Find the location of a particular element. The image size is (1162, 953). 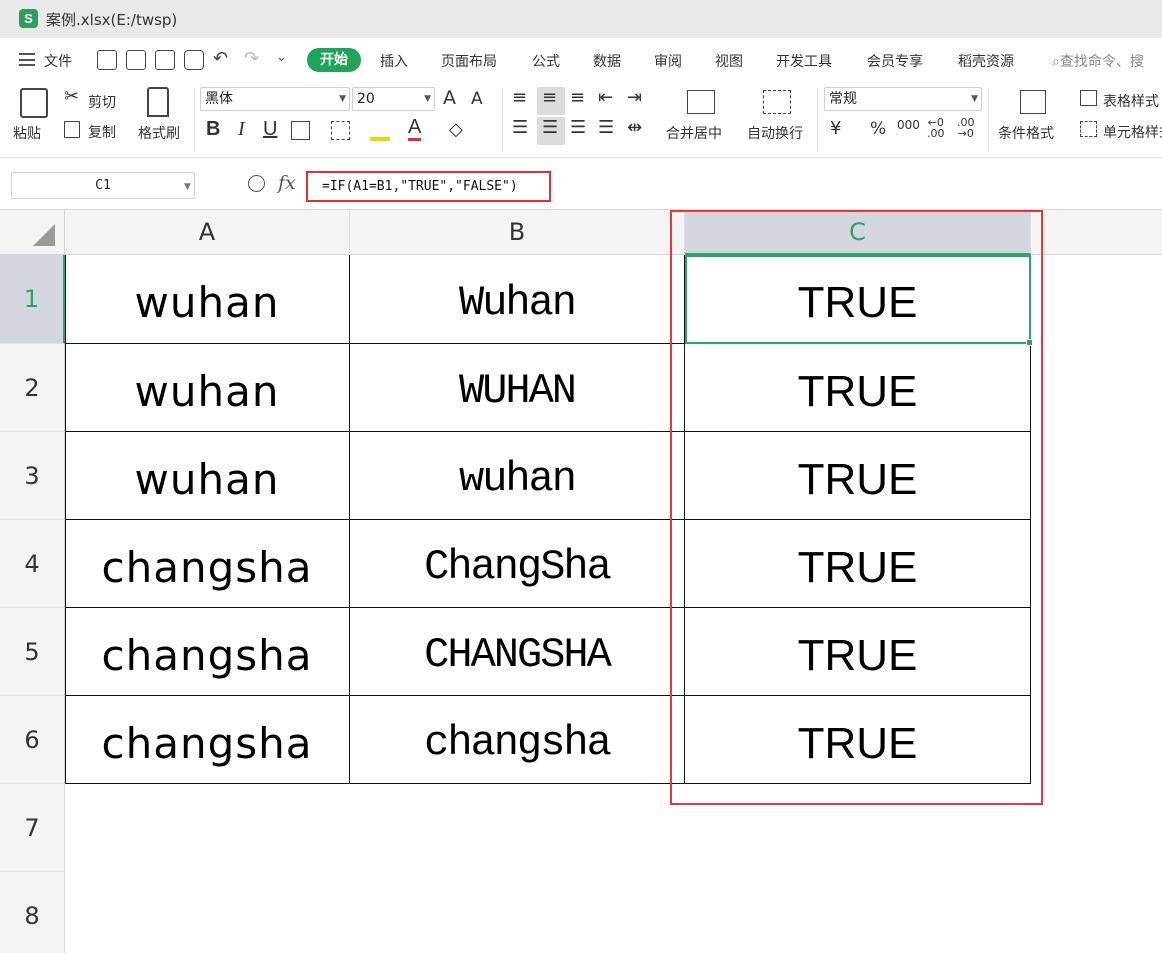

format-painter-button: 格式刷 is located at coordinates (159, 133).